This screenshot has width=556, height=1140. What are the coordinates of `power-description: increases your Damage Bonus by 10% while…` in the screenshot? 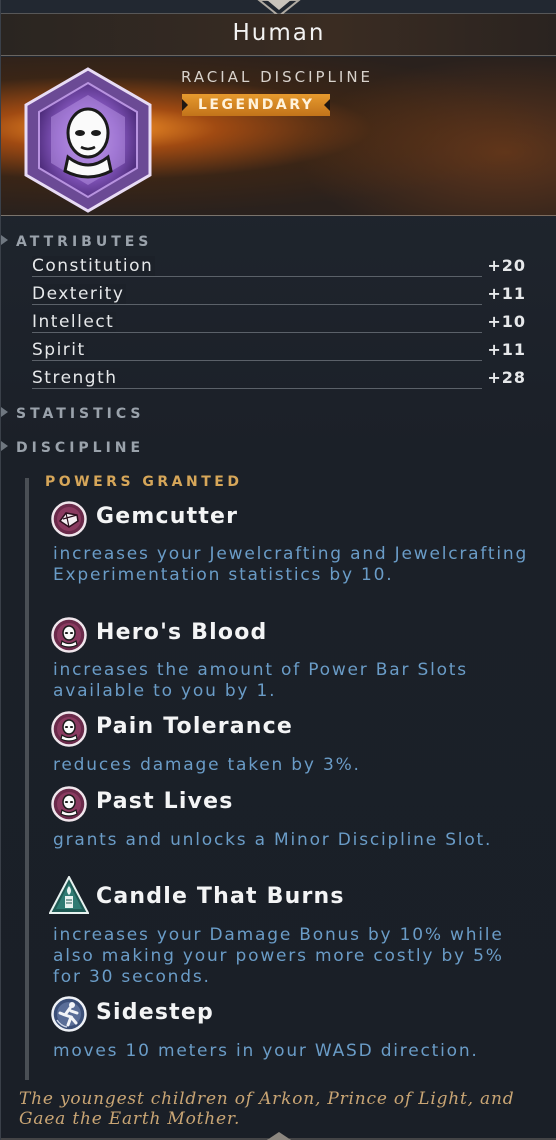 It's located at (278, 956).